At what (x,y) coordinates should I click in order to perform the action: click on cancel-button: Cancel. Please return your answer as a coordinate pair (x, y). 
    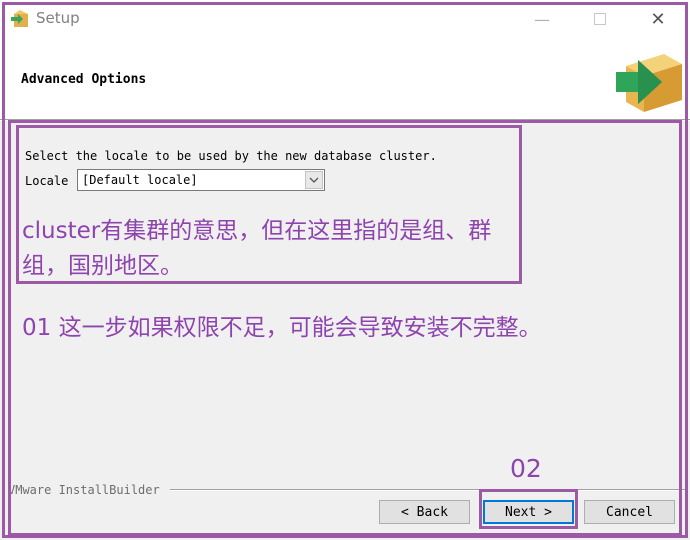
    Looking at the image, I should click on (629, 512).